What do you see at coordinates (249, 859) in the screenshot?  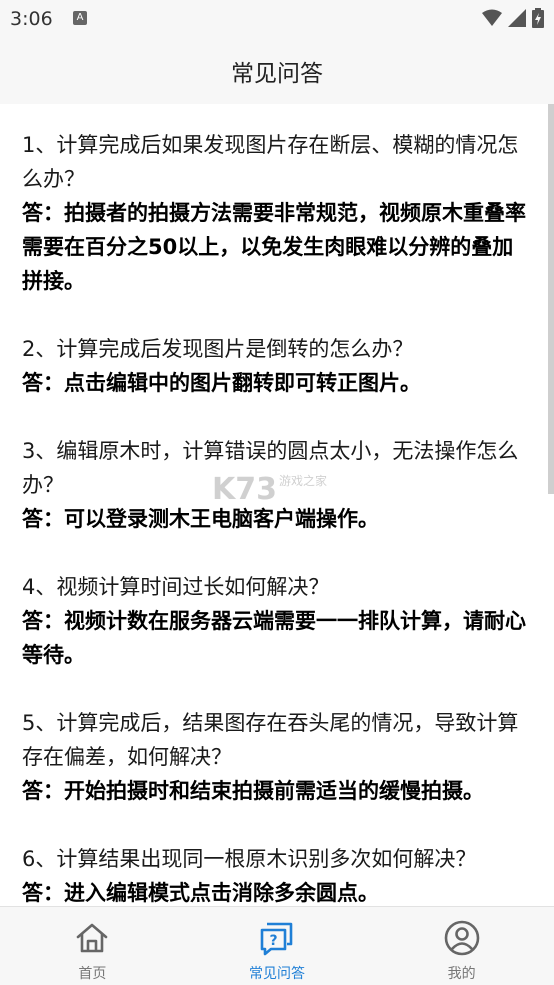 I see `faq-question: 6、计算结果出现同一根原木识别多次如何解决？` at bounding box center [249, 859].